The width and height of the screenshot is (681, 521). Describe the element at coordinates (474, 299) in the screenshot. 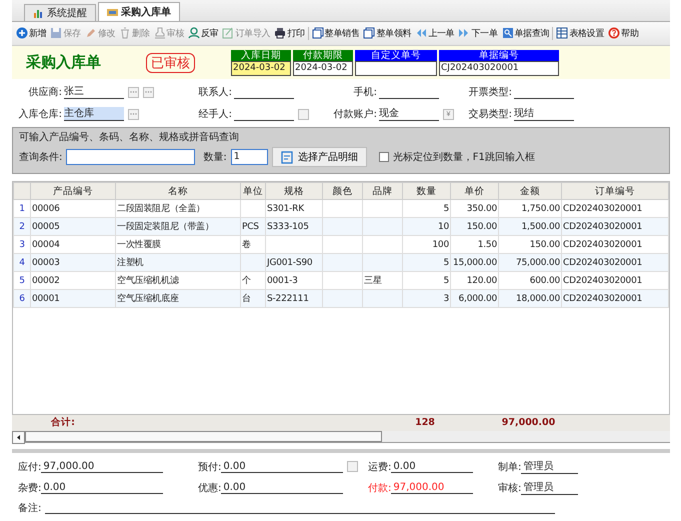

I see `table-cell: 6,000.00` at that location.